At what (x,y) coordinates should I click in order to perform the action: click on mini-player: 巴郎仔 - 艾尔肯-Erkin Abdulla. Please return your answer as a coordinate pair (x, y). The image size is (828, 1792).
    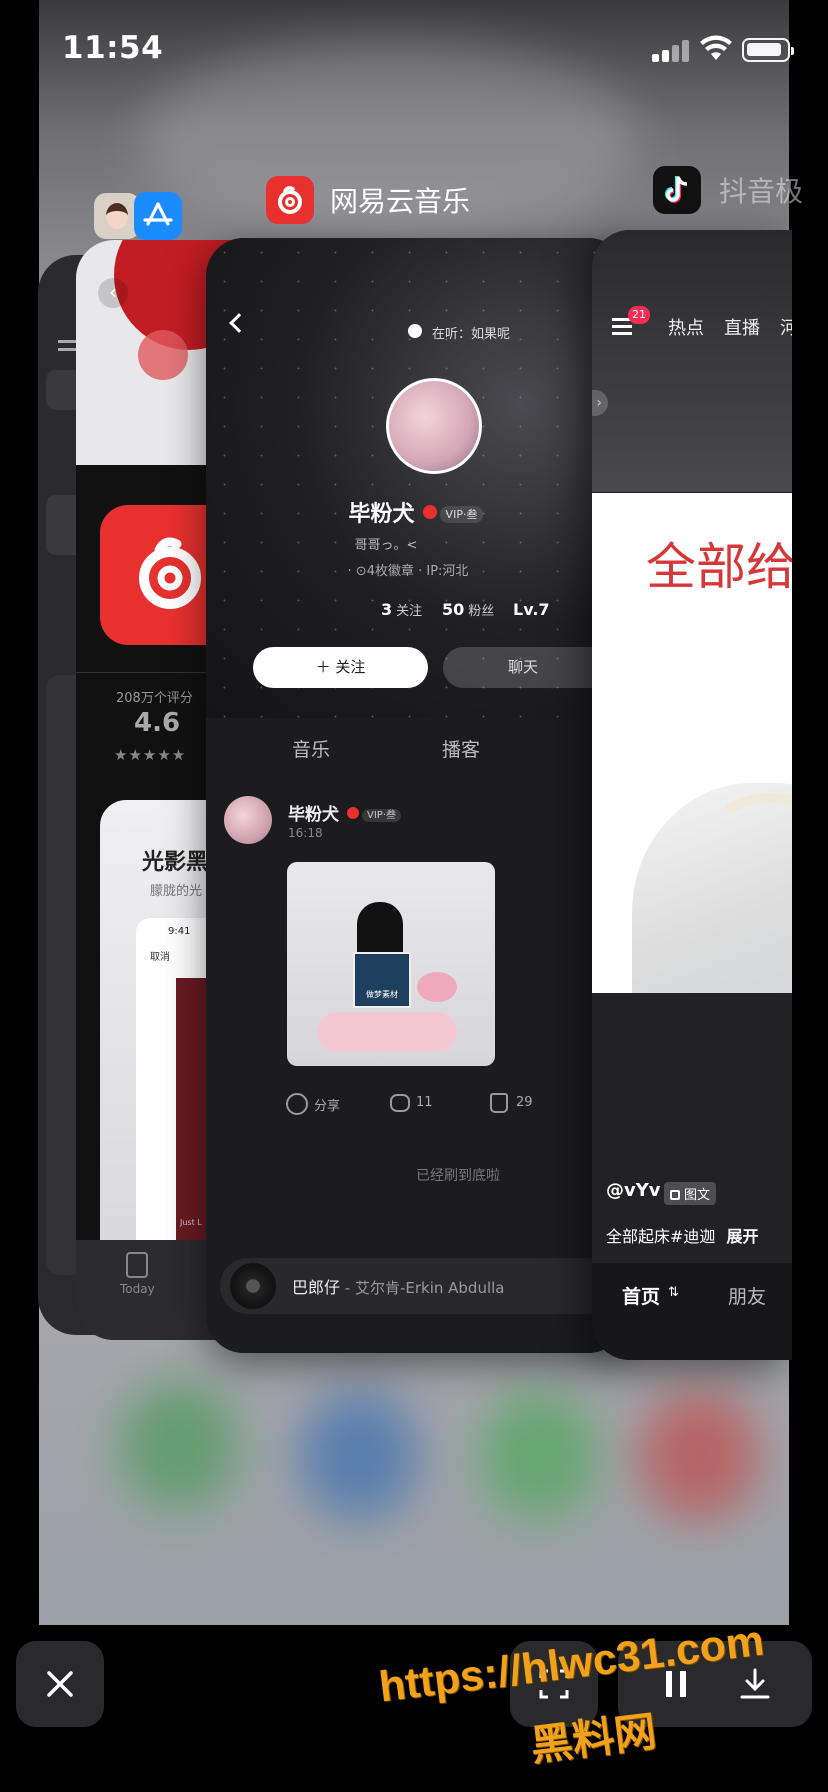
    Looking at the image, I should click on (423, 1286).